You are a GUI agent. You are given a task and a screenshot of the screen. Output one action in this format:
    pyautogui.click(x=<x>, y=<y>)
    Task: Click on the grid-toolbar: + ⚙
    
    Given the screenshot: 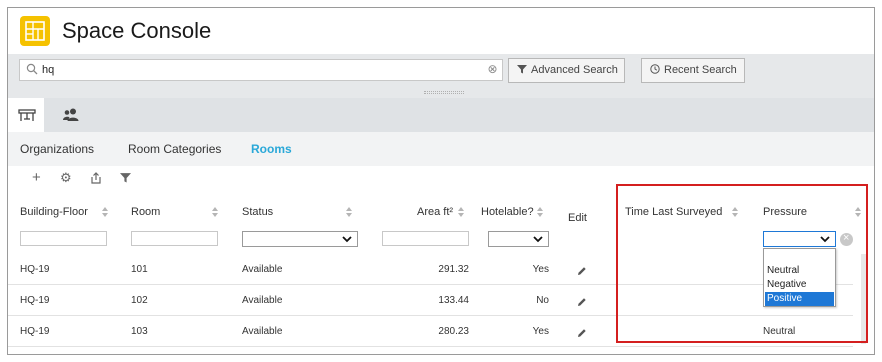 What is the action you would take?
    pyautogui.click(x=441, y=180)
    